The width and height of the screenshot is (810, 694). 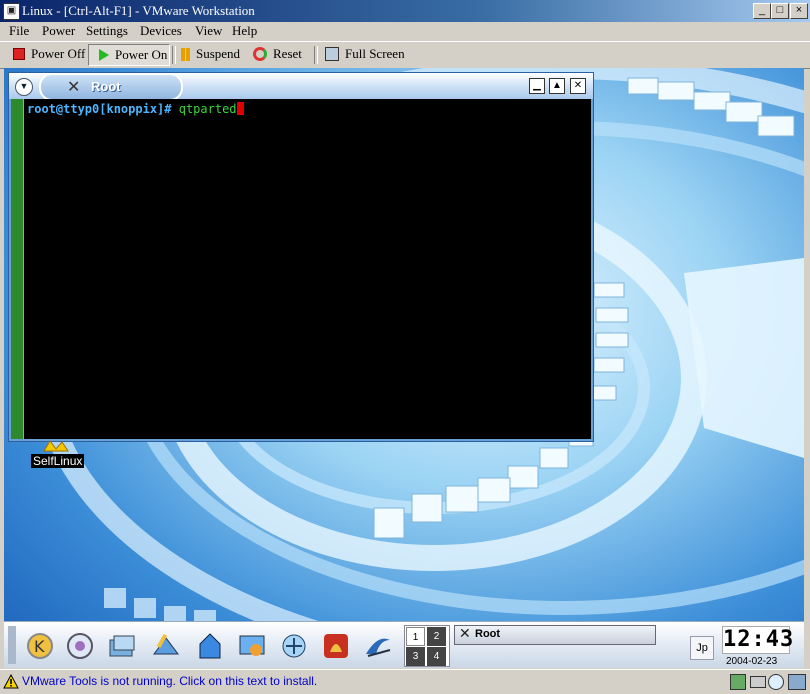 I want to click on taskbar-entry-root: ✕ Root, so click(x=555, y=635).